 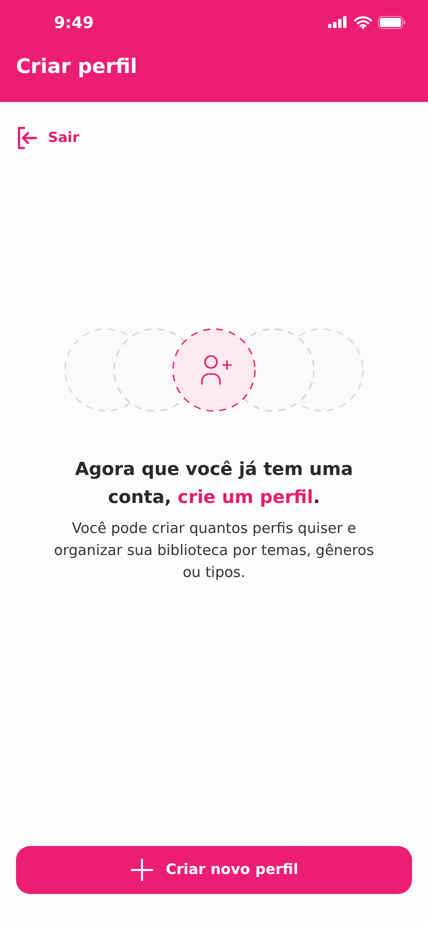 What do you see at coordinates (214, 870) in the screenshot?
I see `create-profile-button: Criar novo perfil` at bounding box center [214, 870].